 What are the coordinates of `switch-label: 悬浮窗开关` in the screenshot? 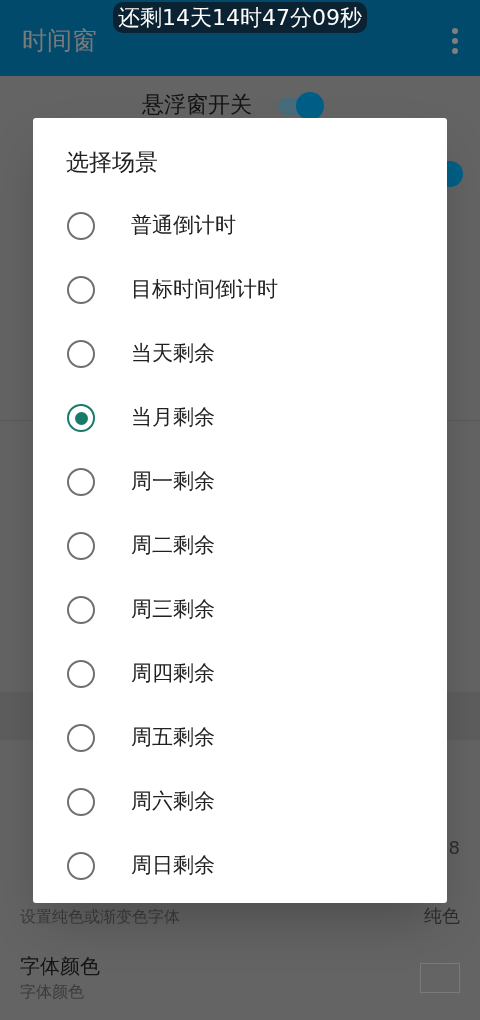 It's located at (197, 105).